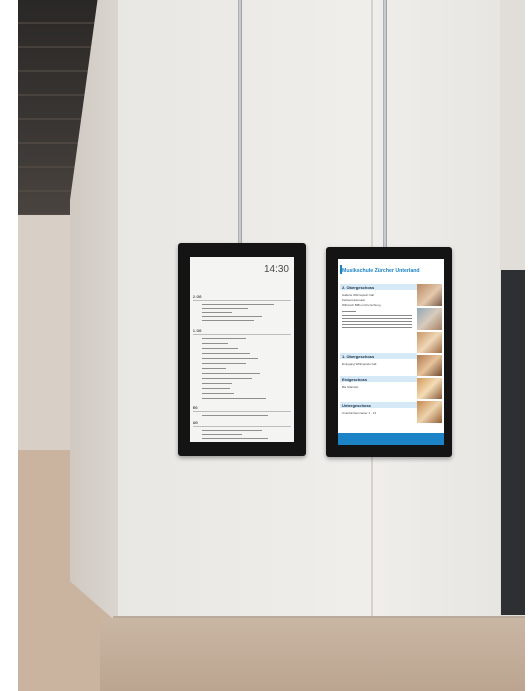 This screenshot has height=691, width=531. I want to click on image-border-left, so click(9, 345).